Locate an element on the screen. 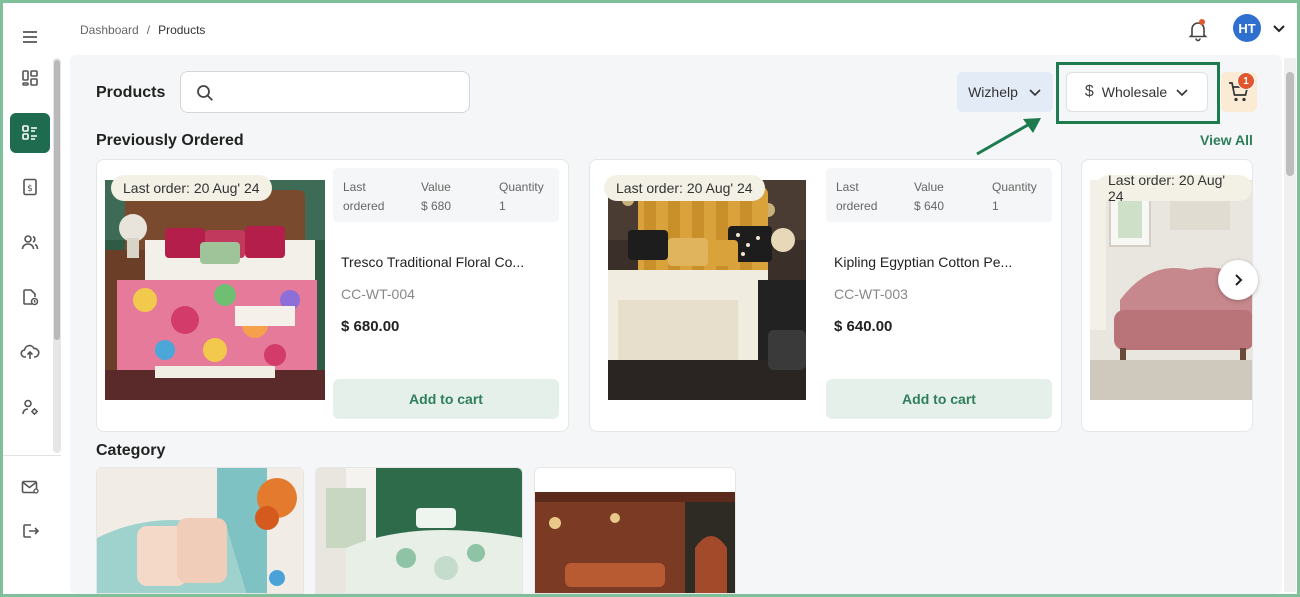 The width and height of the screenshot is (1300, 597). breadcrumb-dashboard-link: Dashboard is located at coordinates (109, 30).